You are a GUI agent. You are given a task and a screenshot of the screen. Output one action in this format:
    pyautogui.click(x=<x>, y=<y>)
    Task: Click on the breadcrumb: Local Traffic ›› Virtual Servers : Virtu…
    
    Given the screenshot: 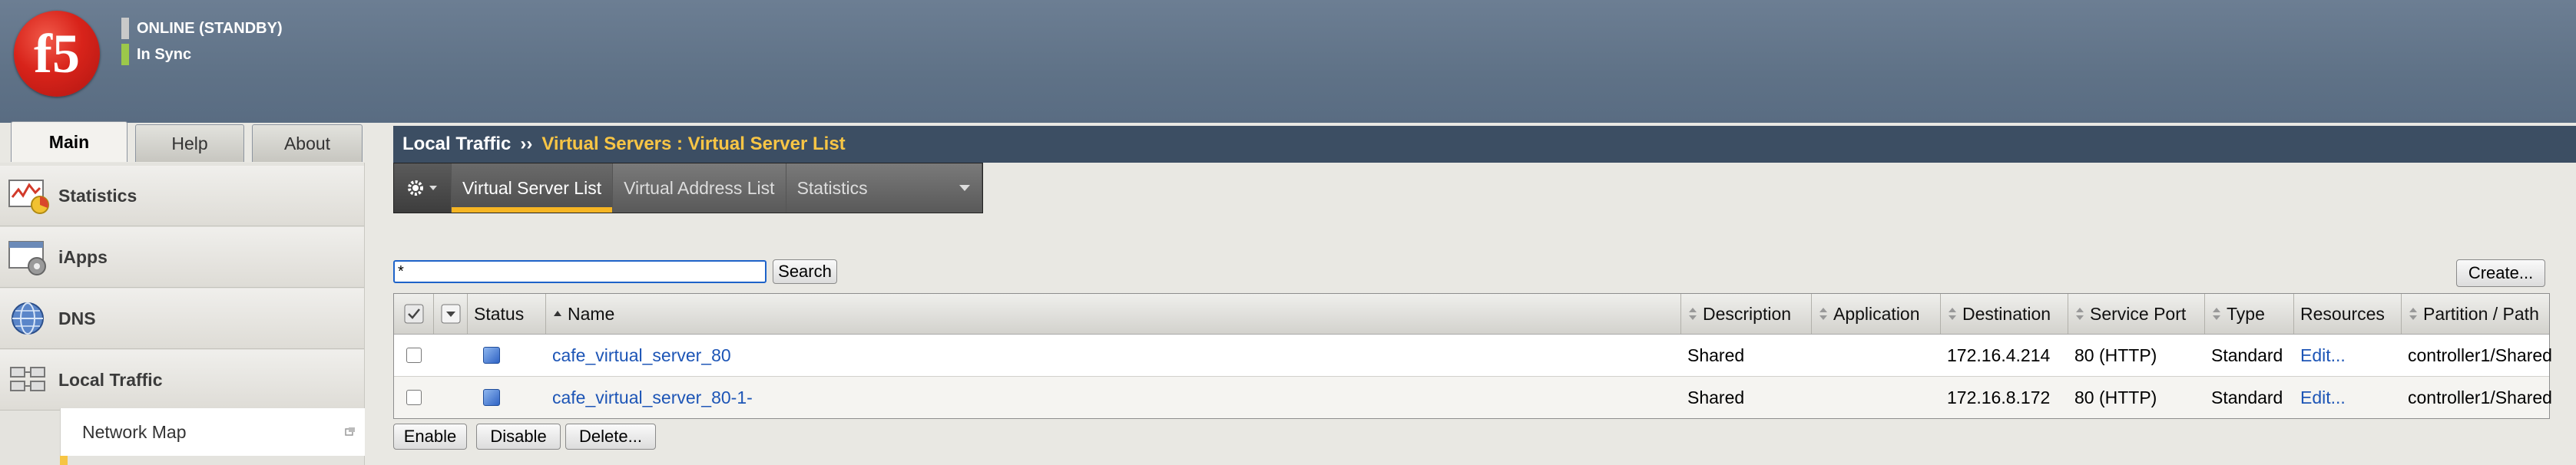 What is the action you would take?
    pyautogui.click(x=1484, y=144)
    